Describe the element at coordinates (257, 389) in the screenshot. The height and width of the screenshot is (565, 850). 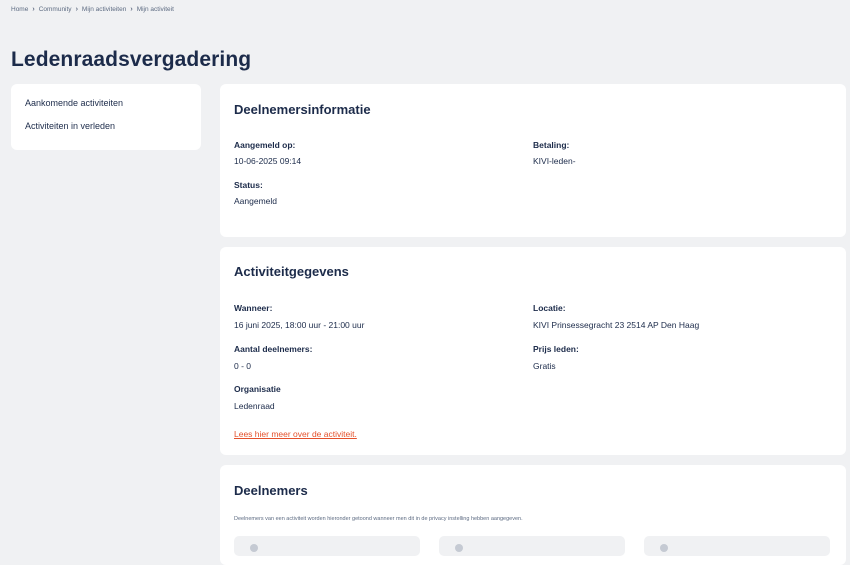
I see `organisation-label: Organisatie` at that location.